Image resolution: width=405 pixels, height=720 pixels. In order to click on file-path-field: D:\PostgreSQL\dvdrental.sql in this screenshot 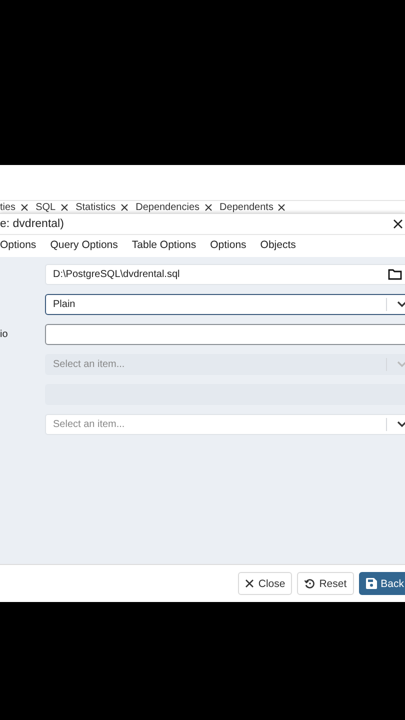, I will do `click(225, 274)`.